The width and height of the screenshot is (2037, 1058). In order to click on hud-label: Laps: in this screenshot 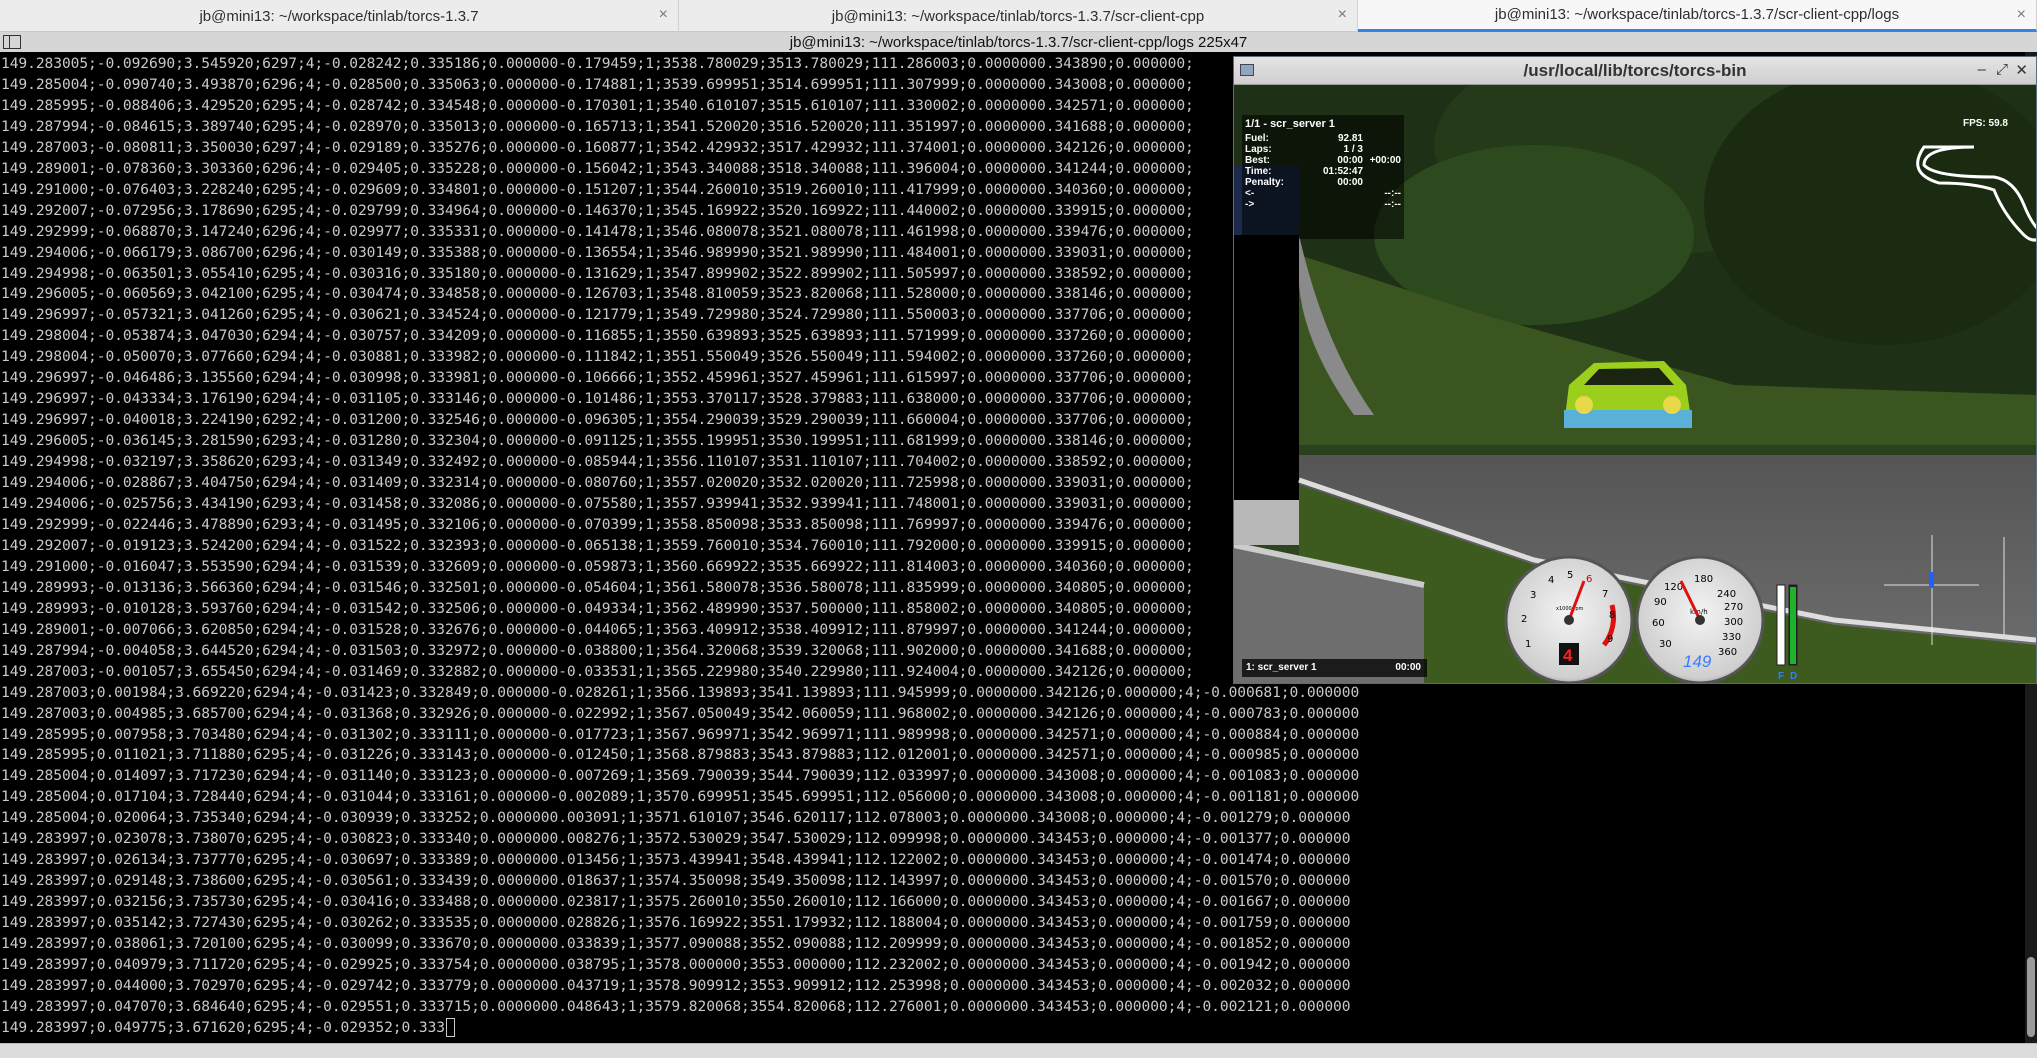, I will do `click(1258, 149)`.